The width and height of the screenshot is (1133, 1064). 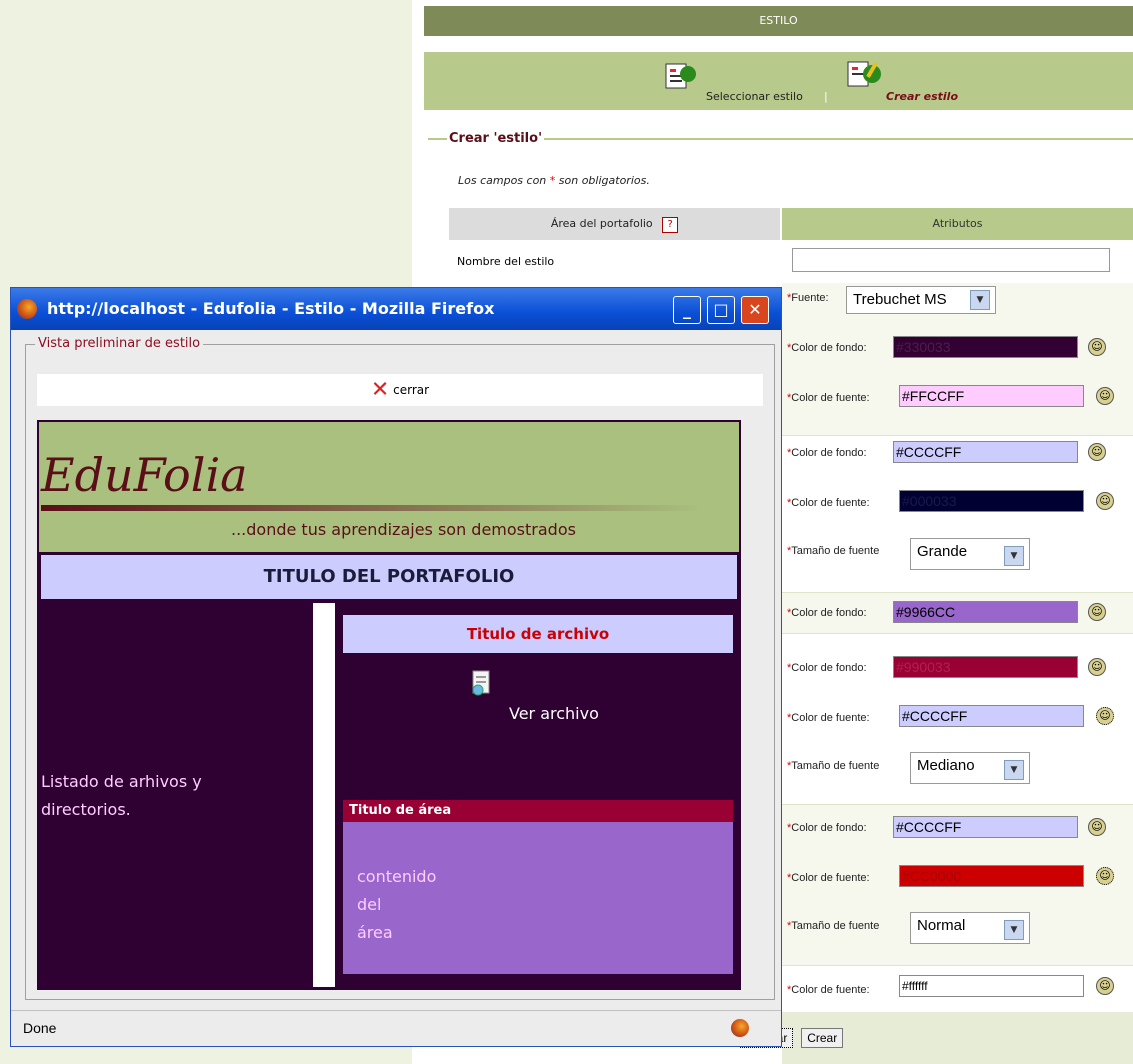 What do you see at coordinates (991, 986) in the screenshot?
I see `font-color-input: #ffffff` at bounding box center [991, 986].